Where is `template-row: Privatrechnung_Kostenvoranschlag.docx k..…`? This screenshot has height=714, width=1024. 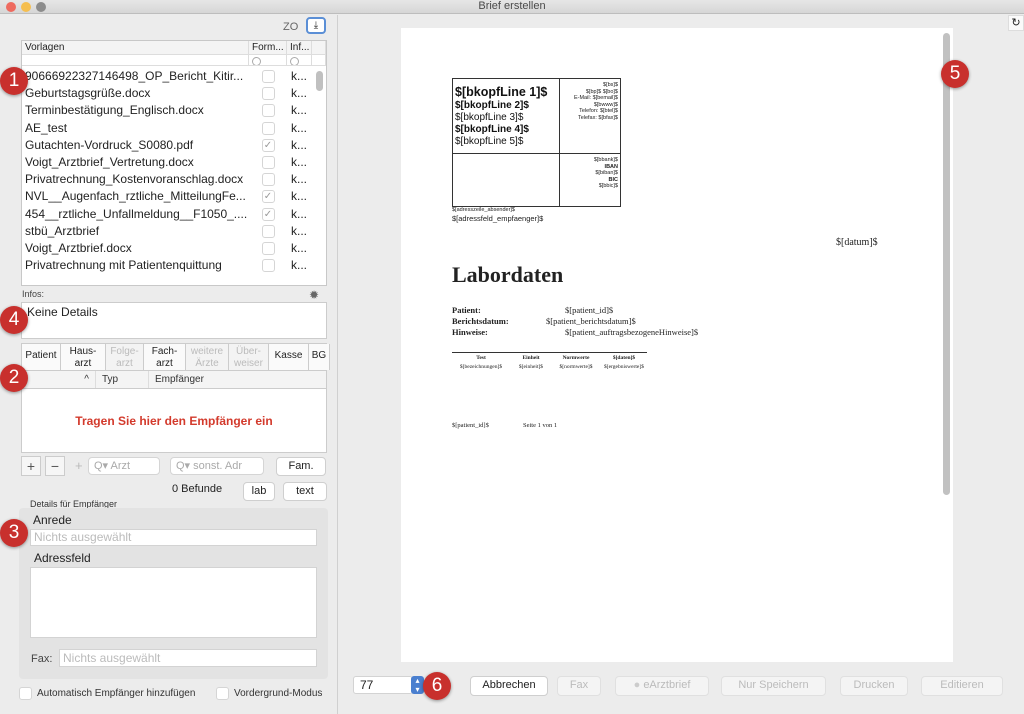
template-row: Privatrechnung_Kostenvoranschlag.docx k..… is located at coordinates (167, 179).